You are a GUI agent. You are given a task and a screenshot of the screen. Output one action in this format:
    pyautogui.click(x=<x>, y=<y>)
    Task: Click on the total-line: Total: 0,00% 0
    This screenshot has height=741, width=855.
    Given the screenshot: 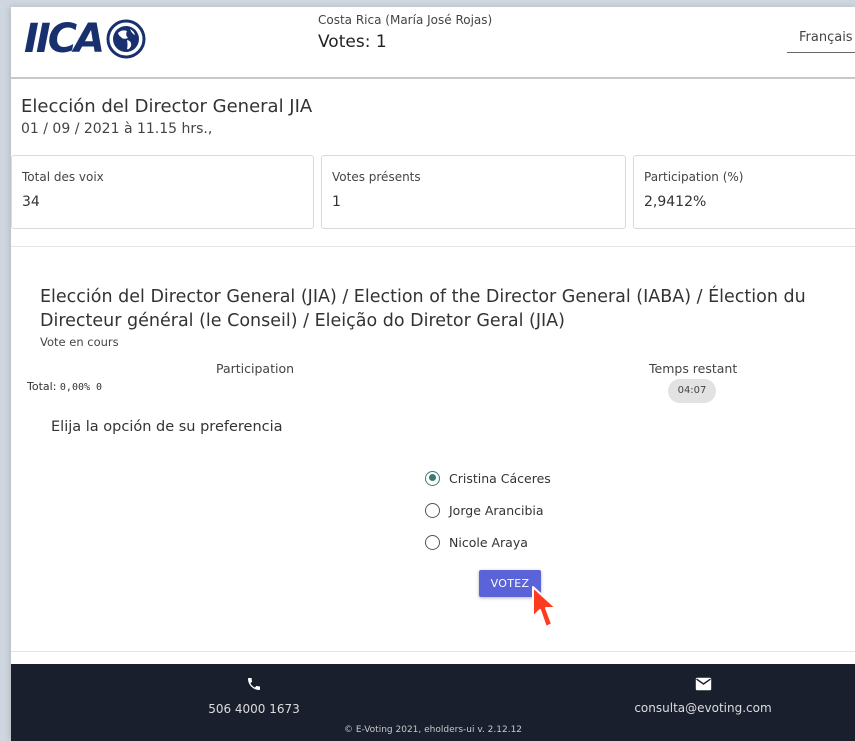 What is the action you would take?
    pyautogui.click(x=64, y=386)
    